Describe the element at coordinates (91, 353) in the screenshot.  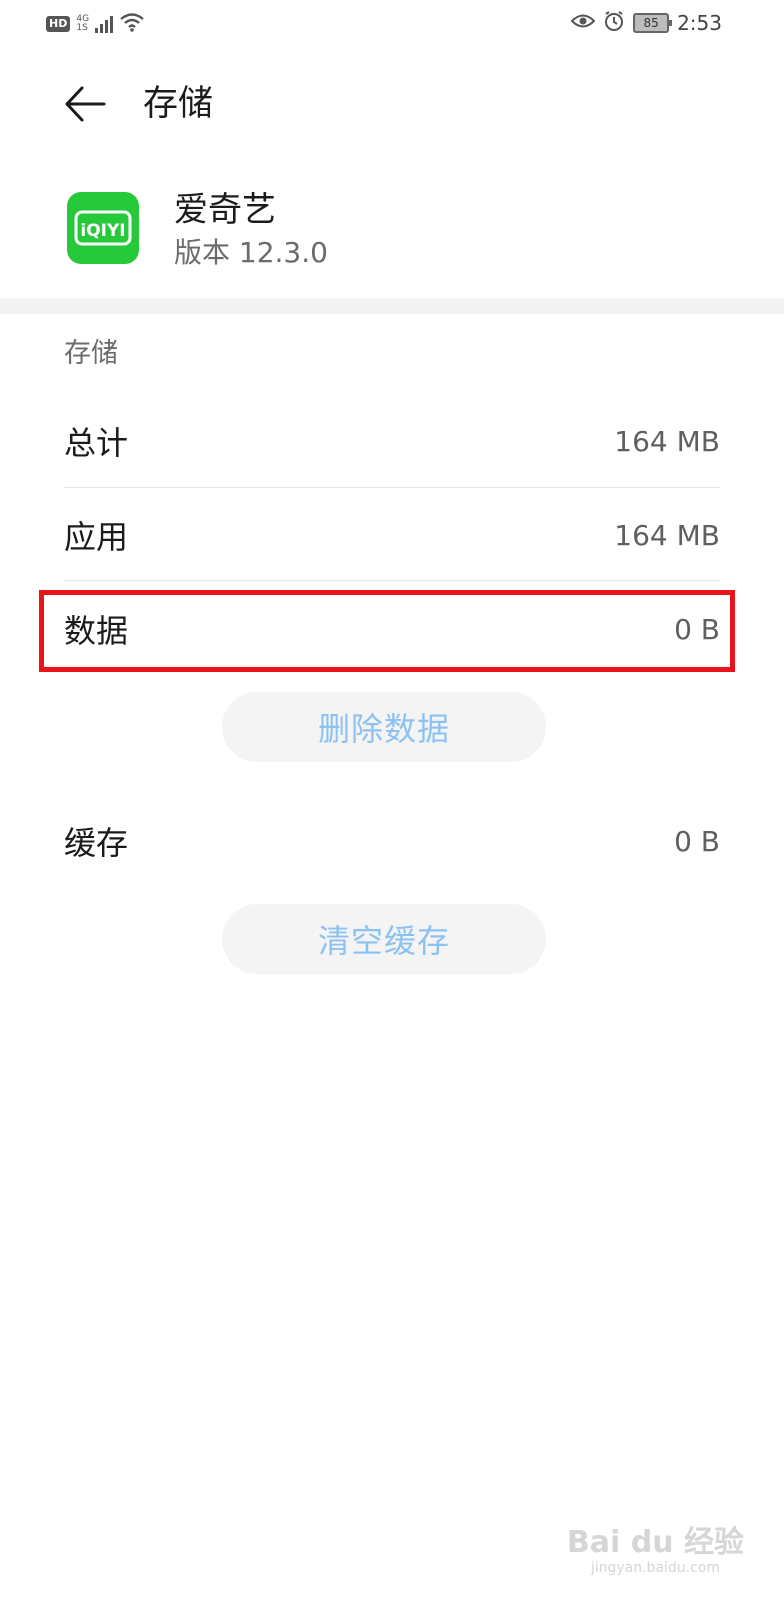
I see `storage-section-label: 存储` at that location.